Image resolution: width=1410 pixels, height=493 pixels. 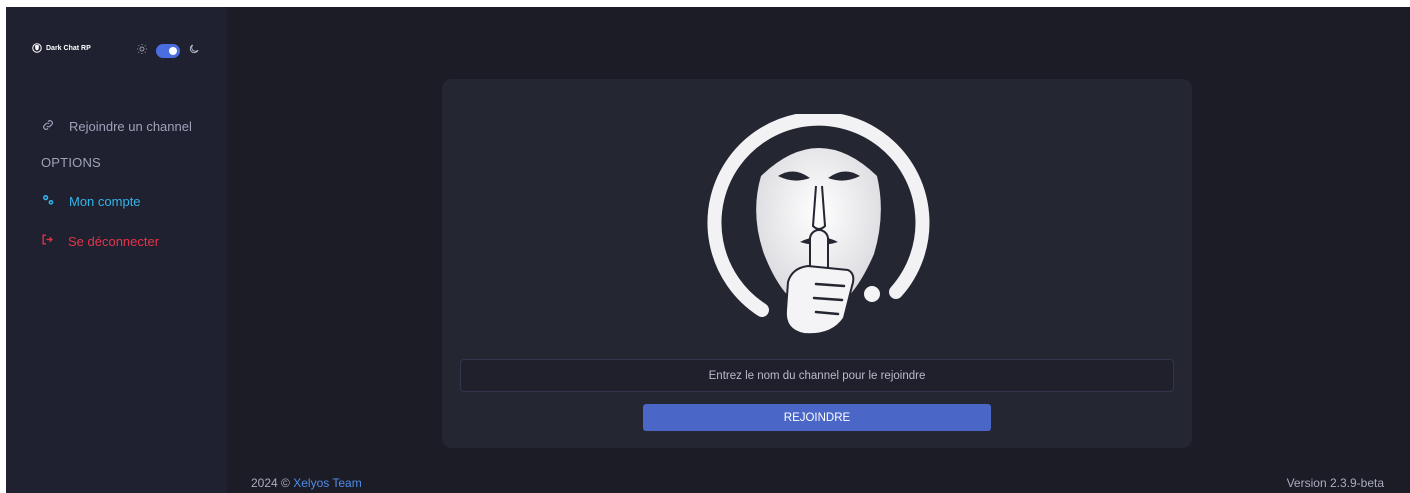 I want to click on brand-name: Dark Chat RP, so click(x=68, y=48).